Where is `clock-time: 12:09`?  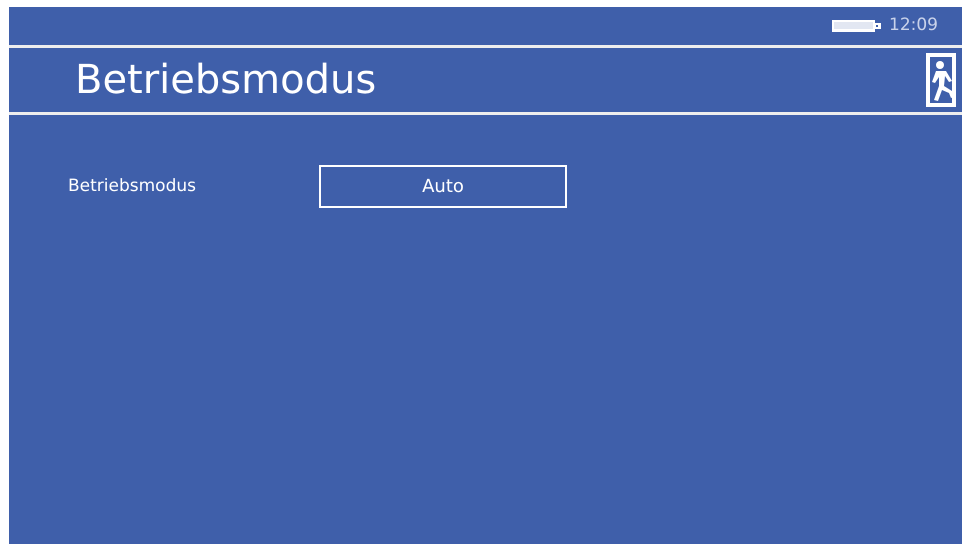
clock-time: 12:09 is located at coordinates (913, 26).